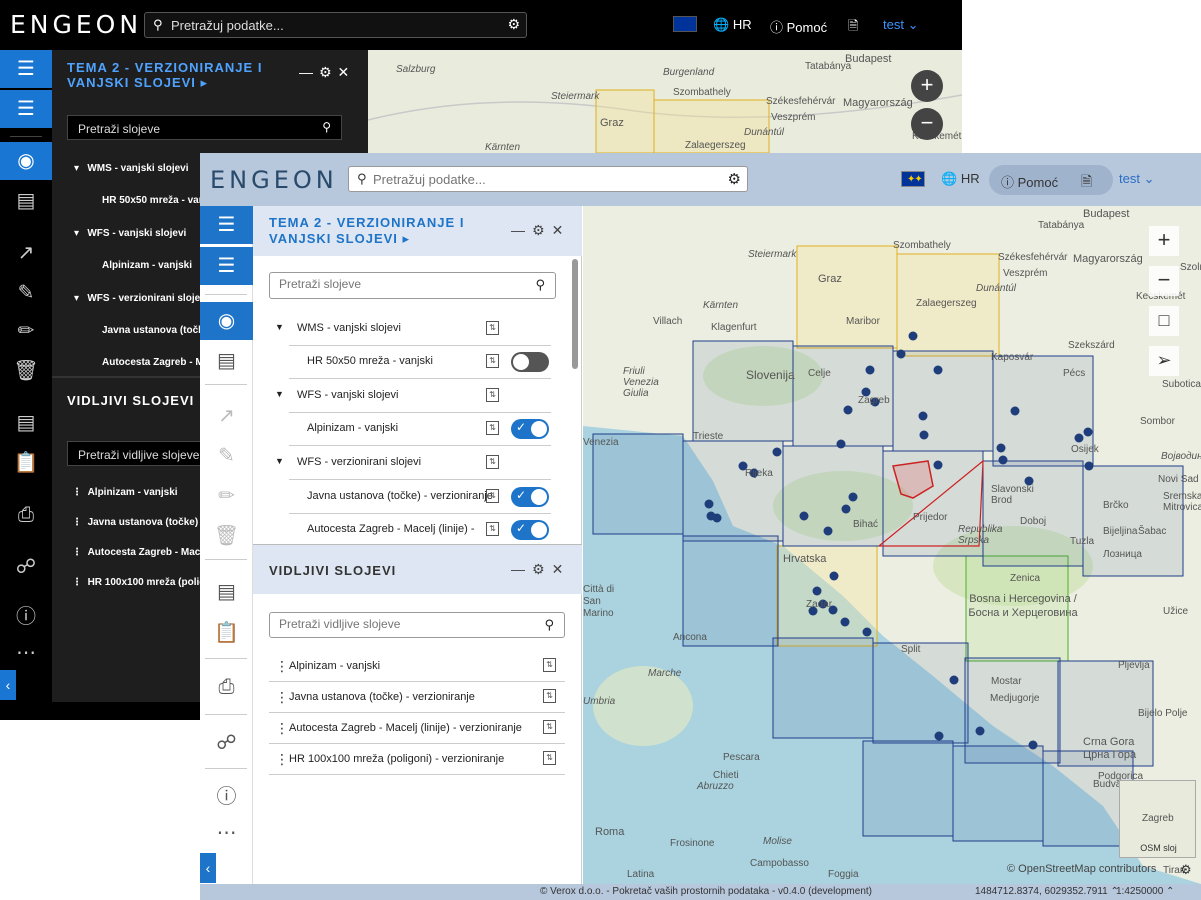  I want to click on dark-tree-group: ▾ WFS - vanjski slojevi, so click(130, 233).